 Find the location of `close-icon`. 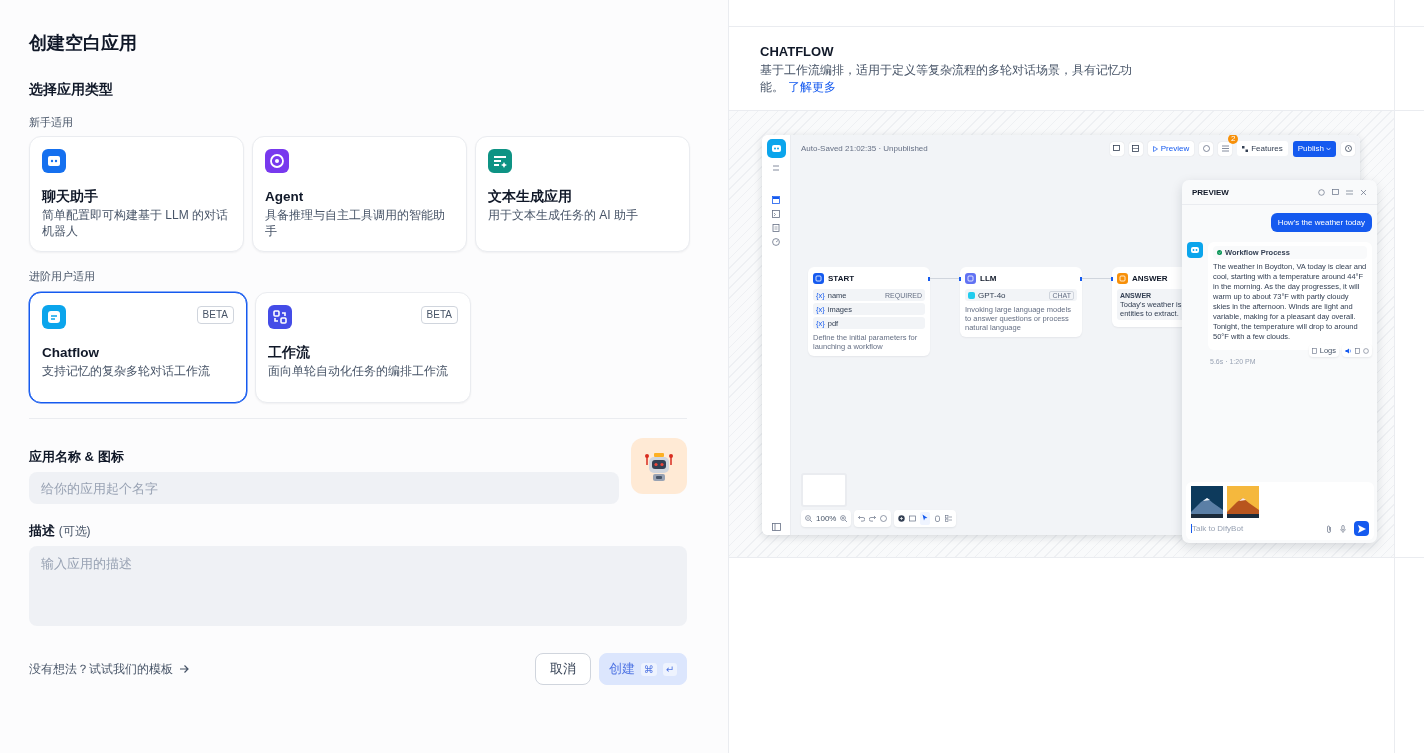

close-icon is located at coordinates (1363, 192).